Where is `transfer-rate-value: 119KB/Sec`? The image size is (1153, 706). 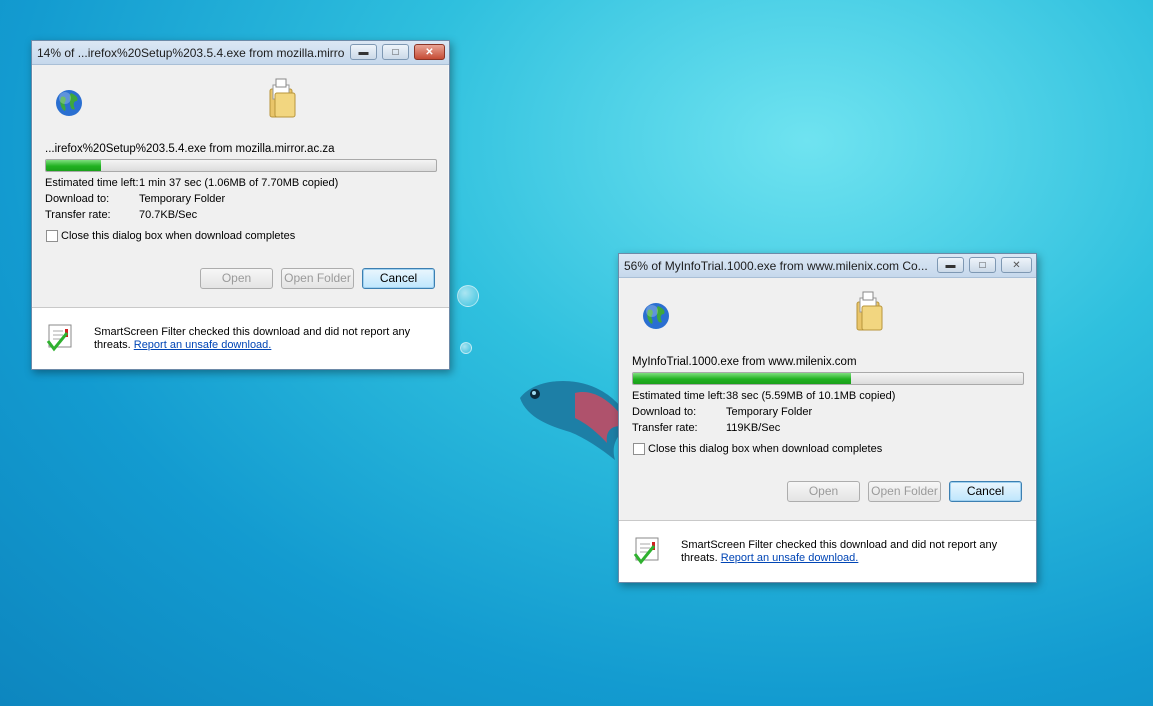 transfer-rate-value: 119KB/Sec is located at coordinates (753, 428).